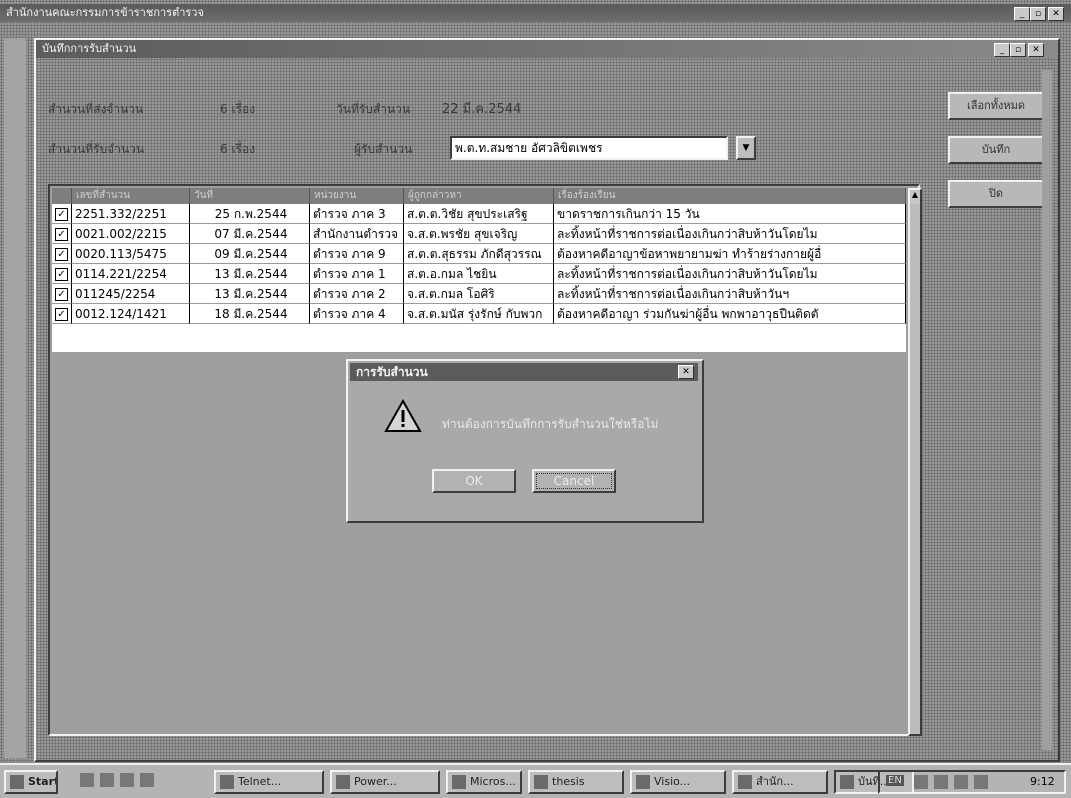 The width and height of the screenshot is (1071, 798). Describe the element at coordinates (96, 149) in the screenshot. I see `received-label: สำนวนที่รับจำนวน` at that location.